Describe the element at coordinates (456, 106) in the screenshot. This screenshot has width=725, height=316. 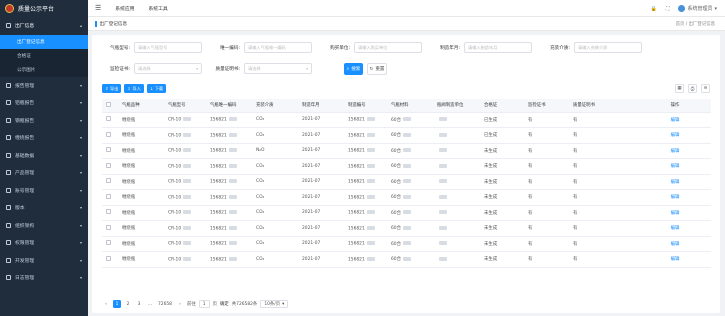
I see `column-header: 瓶阀制造单位` at that location.